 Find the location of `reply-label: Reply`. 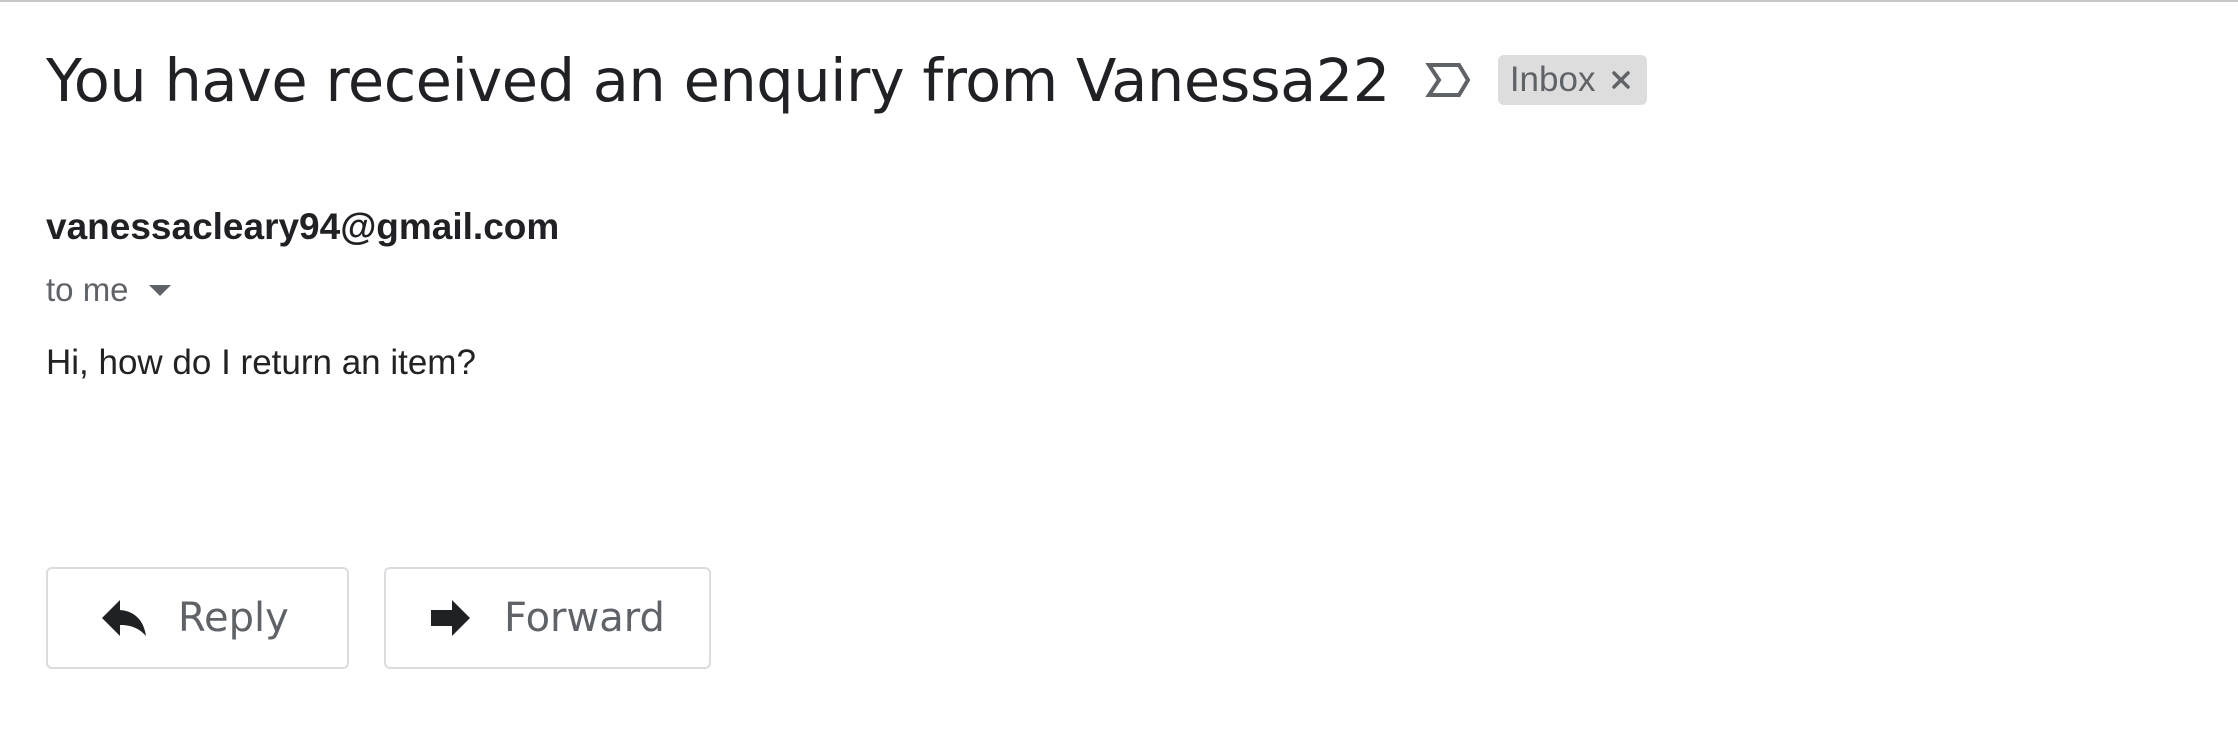

reply-label: Reply is located at coordinates (233, 618).